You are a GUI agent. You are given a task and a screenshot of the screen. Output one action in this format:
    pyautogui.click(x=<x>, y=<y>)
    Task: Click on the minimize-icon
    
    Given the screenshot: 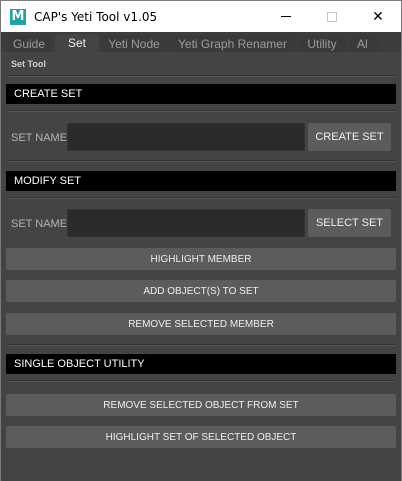 What is the action you would take?
    pyautogui.click(x=286, y=16)
    